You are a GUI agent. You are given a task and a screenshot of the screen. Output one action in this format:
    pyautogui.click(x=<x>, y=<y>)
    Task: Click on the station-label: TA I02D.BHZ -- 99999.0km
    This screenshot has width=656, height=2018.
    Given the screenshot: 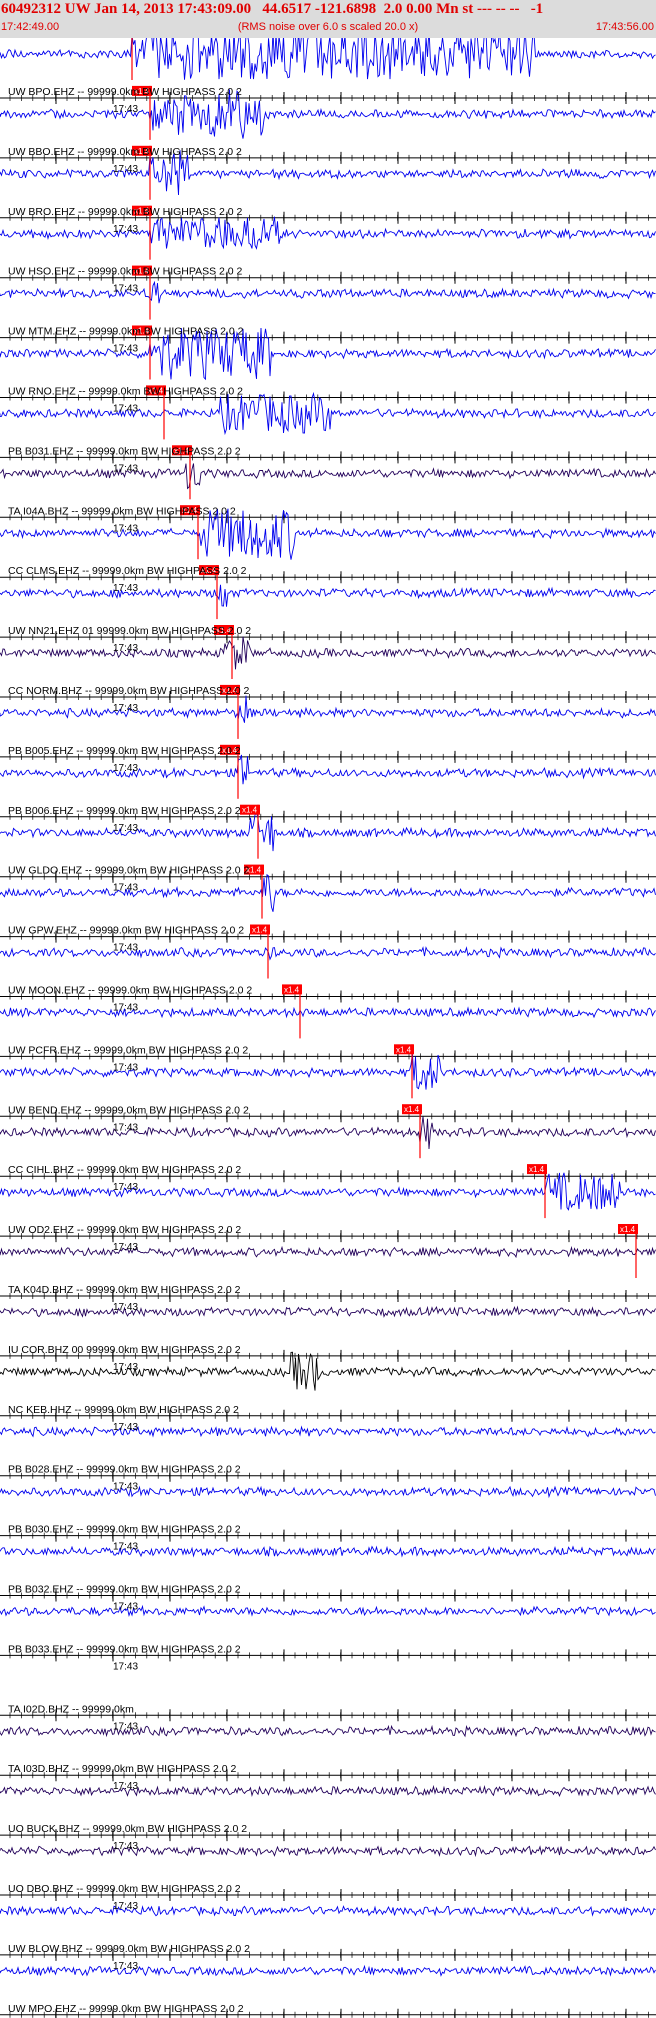 What is the action you would take?
    pyautogui.click(x=71, y=1709)
    